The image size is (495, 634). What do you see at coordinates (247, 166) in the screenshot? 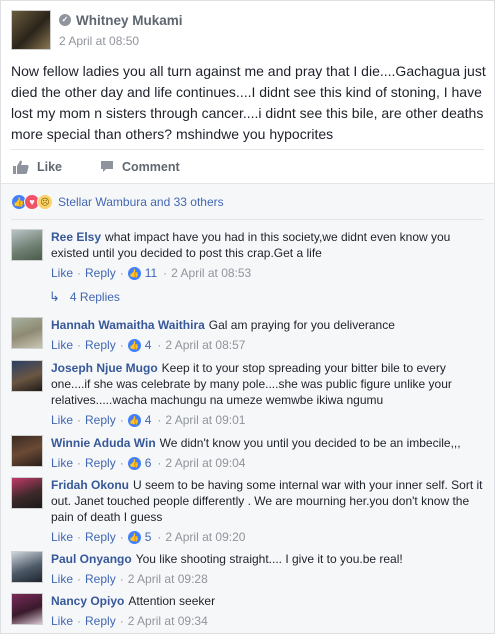
I see `post-actions: Like Comment` at bounding box center [247, 166].